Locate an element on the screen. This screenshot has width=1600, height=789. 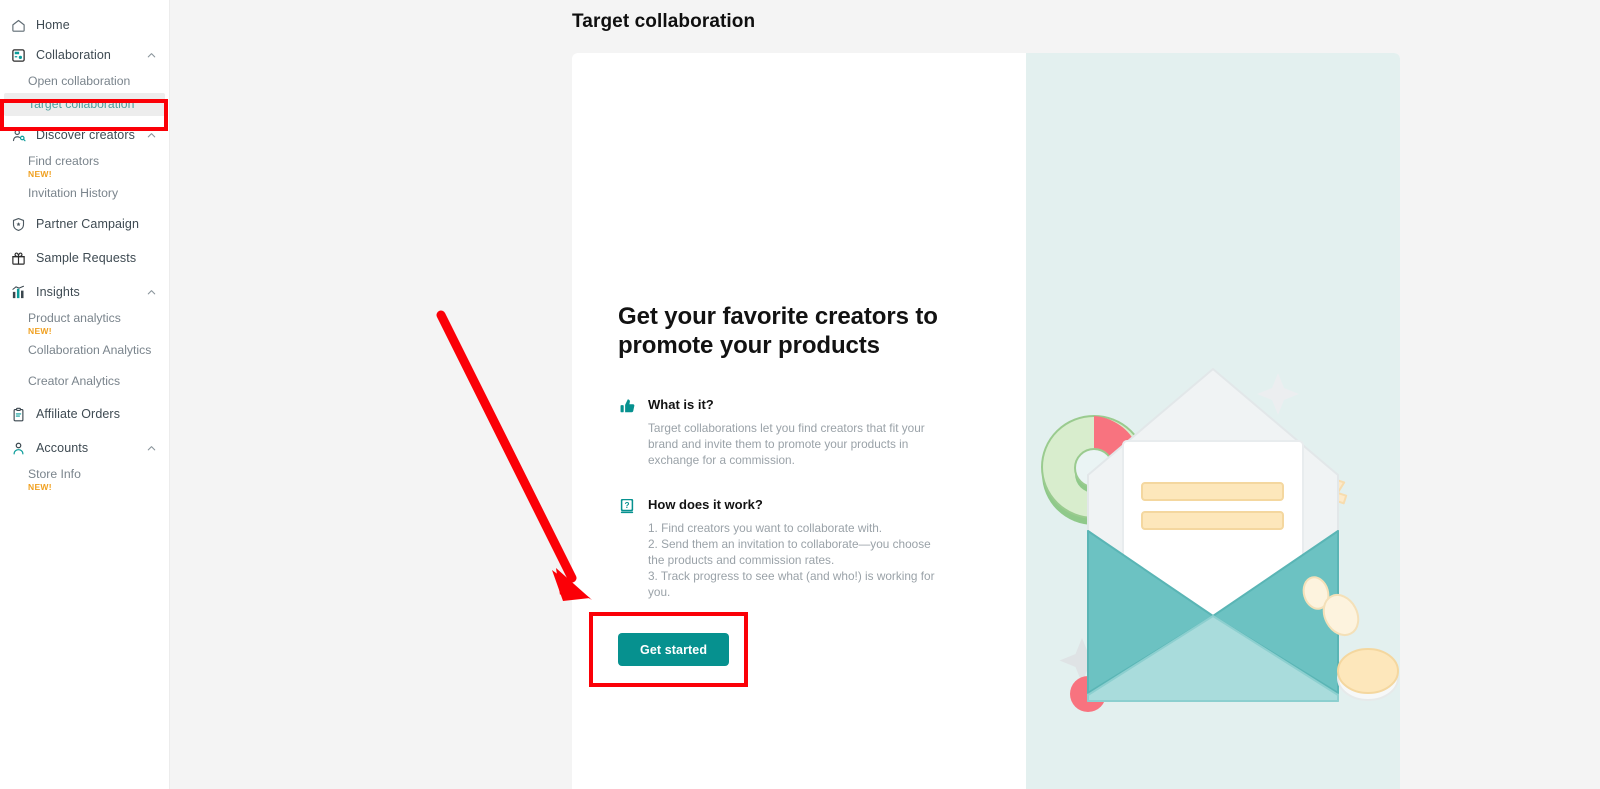
sidebar-item-product-analytics: Product analytics NEW! is located at coordinates (84, 323).